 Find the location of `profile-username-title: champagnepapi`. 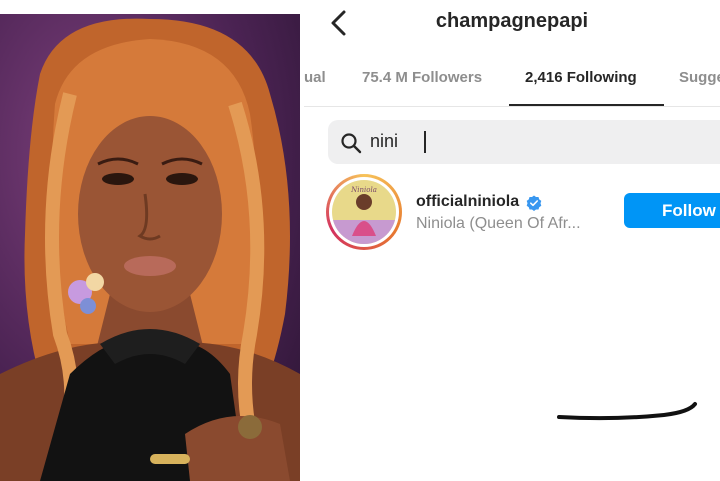

profile-username-title: champagnepapi is located at coordinates (512, 21).